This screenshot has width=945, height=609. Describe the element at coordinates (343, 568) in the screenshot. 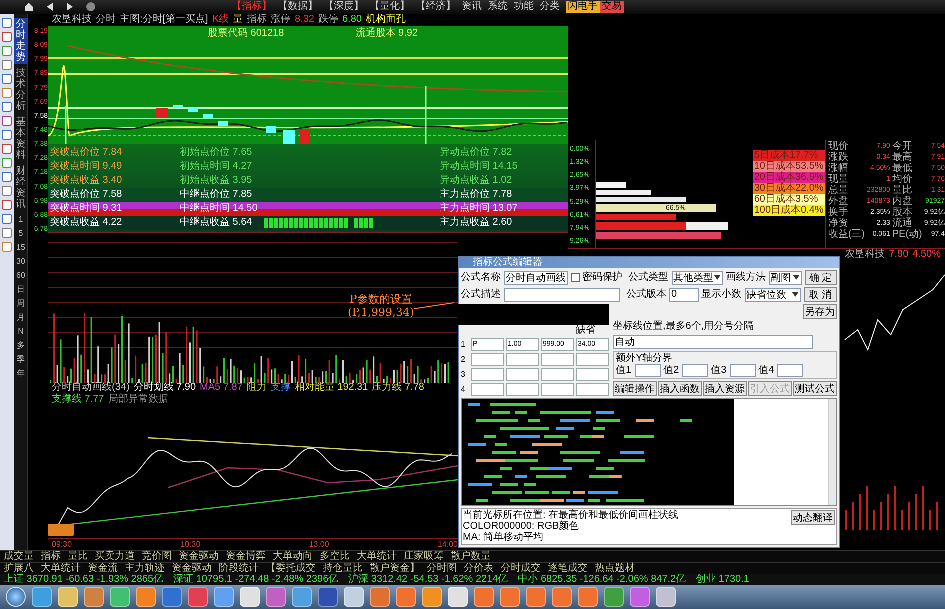

I see `bottom-tab: 持仓量比` at that location.